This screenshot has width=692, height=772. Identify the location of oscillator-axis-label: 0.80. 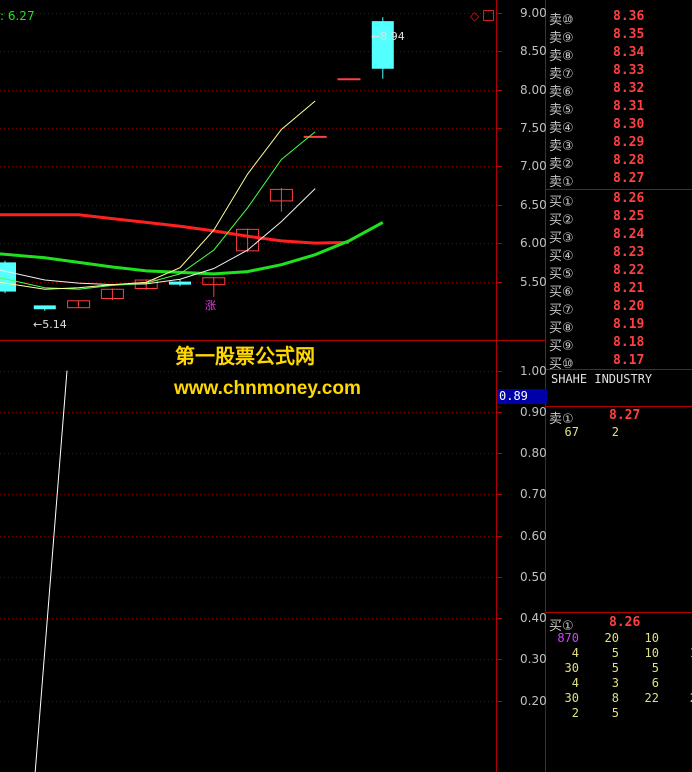
(533, 453).